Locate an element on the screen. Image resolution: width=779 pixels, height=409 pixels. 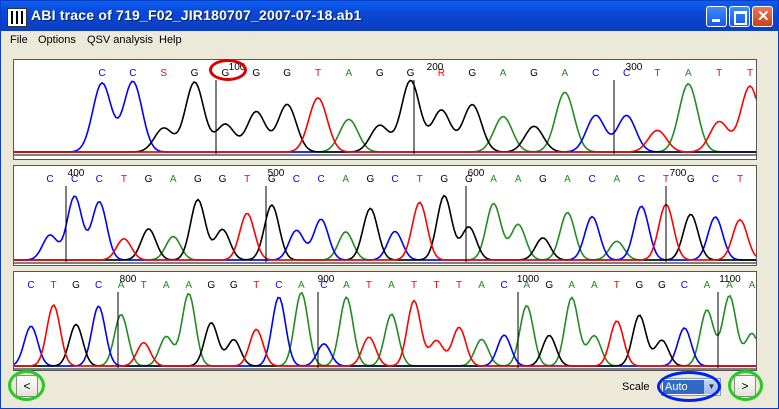
chevron-left-icon: < is located at coordinates (27, 386).